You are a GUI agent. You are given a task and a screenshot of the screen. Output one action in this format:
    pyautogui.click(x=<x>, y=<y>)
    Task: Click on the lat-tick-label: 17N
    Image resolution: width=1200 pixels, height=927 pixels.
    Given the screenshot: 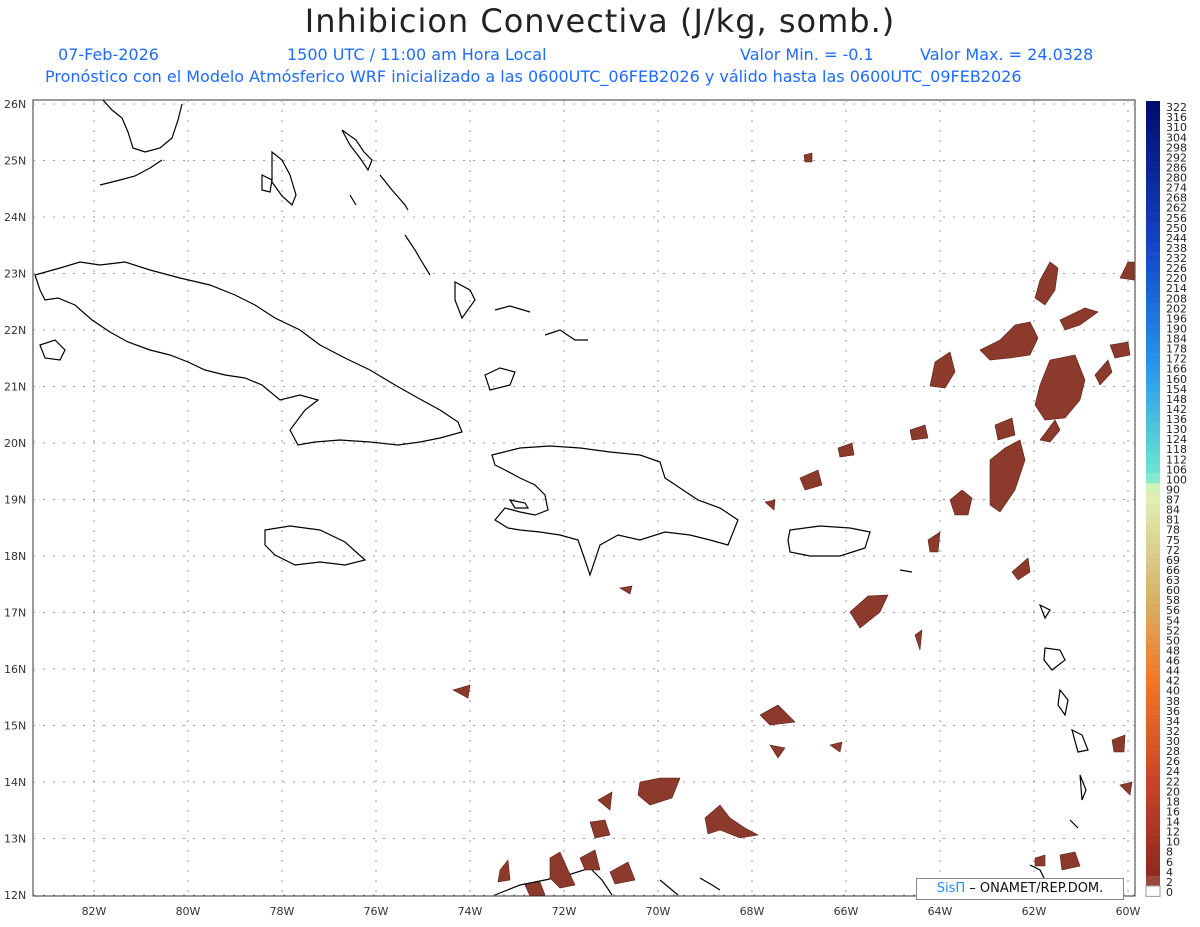 What is the action you would take?
    pyautogui.click(x=15, y=613)
    